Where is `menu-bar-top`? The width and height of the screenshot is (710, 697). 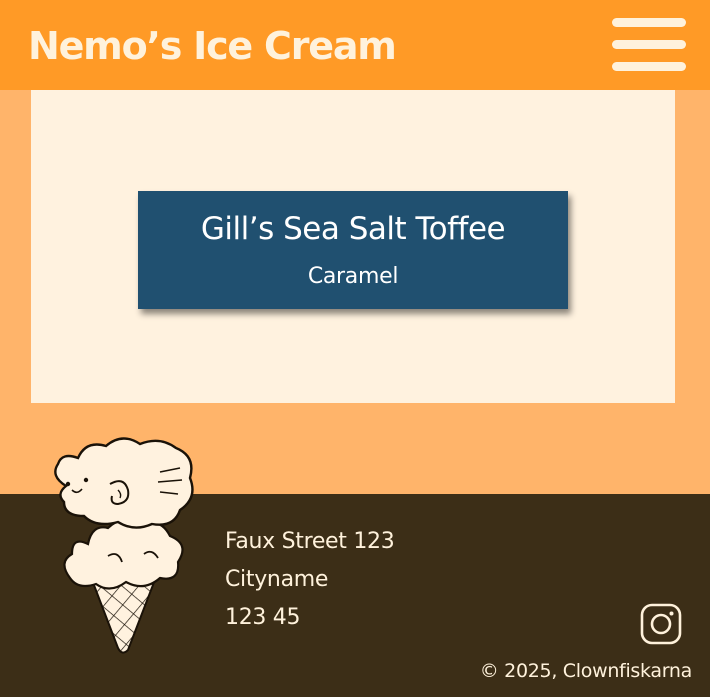
menu-bar-top is located at coordinates (649, 22).